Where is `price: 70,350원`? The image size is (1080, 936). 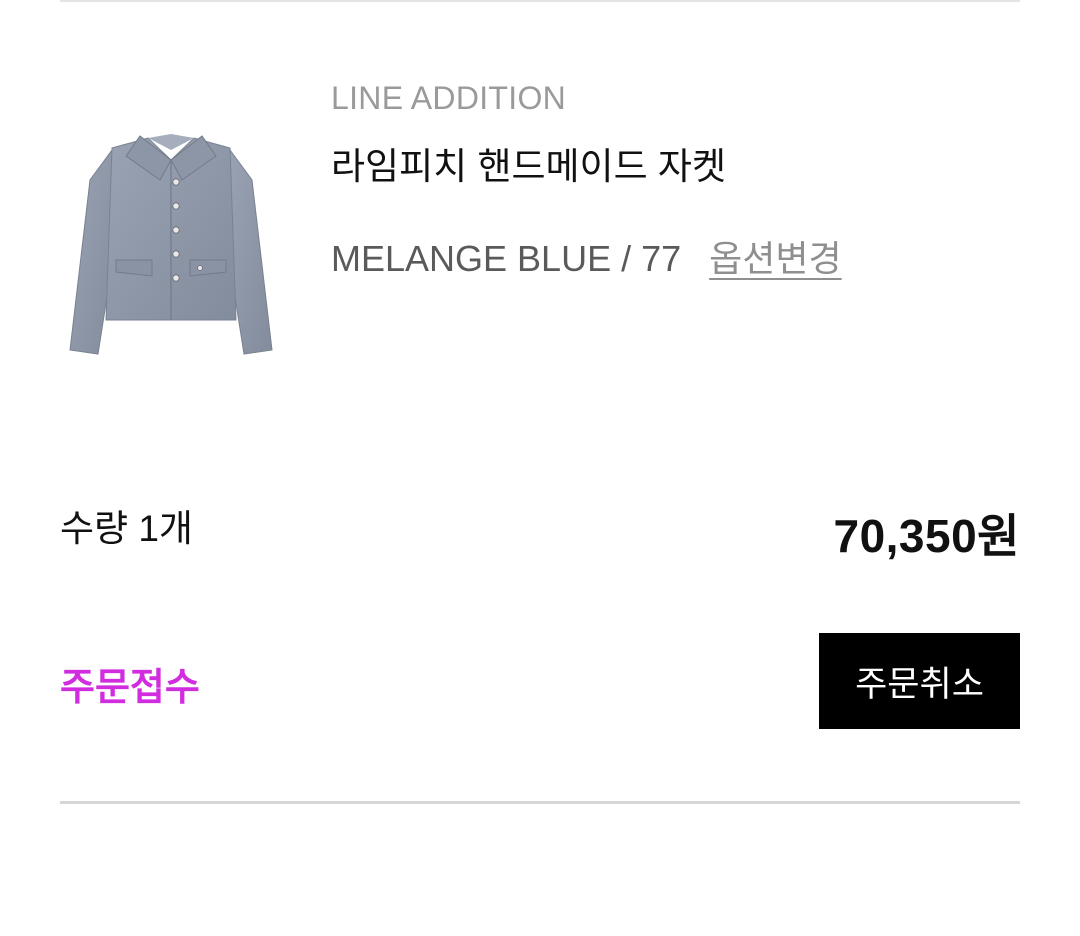 price: 70,350원 is located at coordinates (926, 536).